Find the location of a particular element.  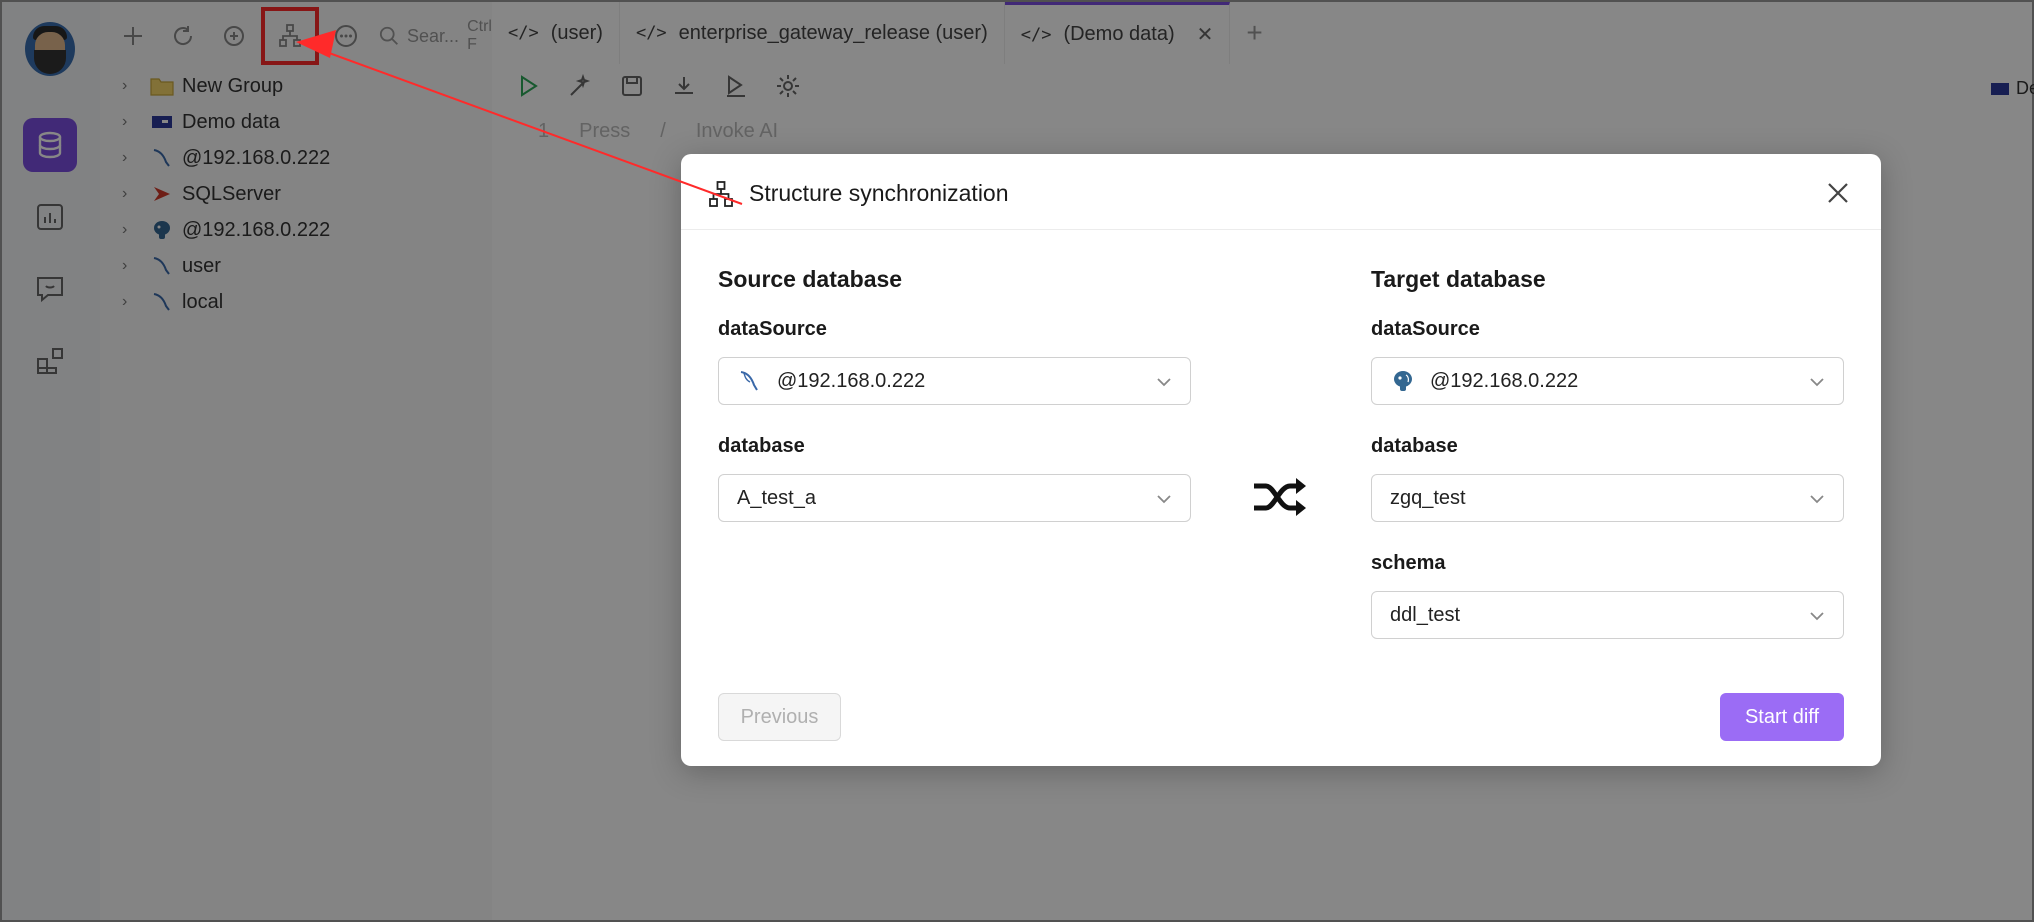

close-icon is located at coordinates (1838, 193).